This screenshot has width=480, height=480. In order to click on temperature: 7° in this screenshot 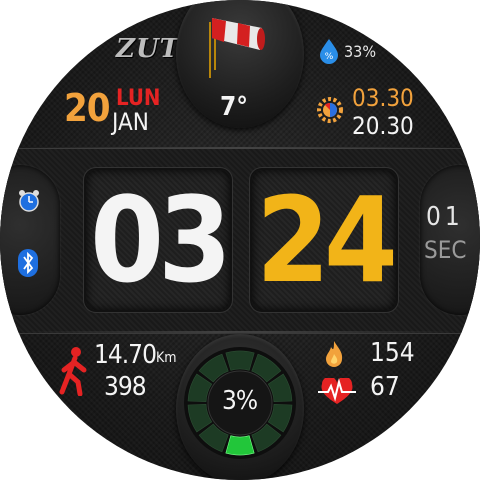, I will do `click(234, 107)`.